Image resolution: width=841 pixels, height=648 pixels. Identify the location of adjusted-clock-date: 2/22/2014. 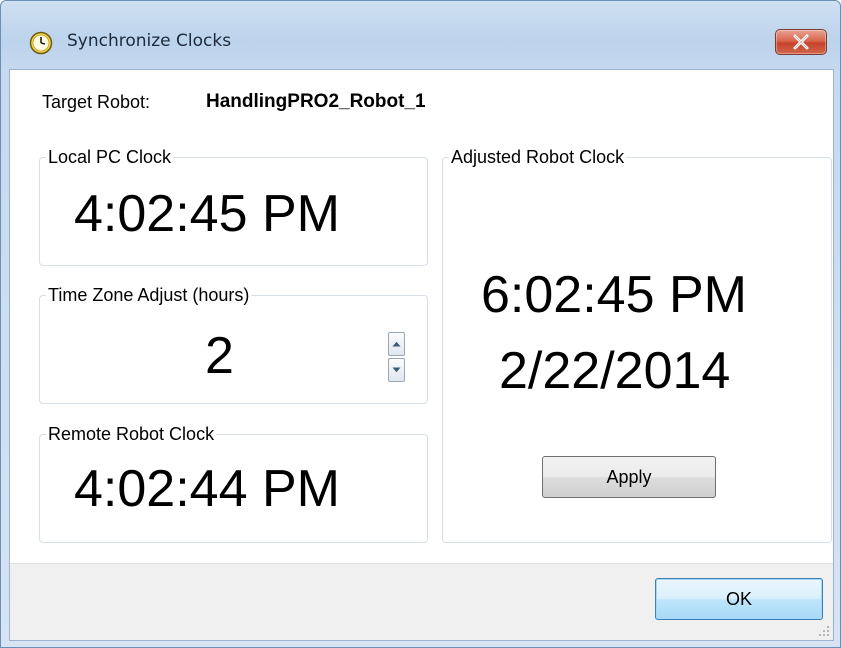
(615, 371).